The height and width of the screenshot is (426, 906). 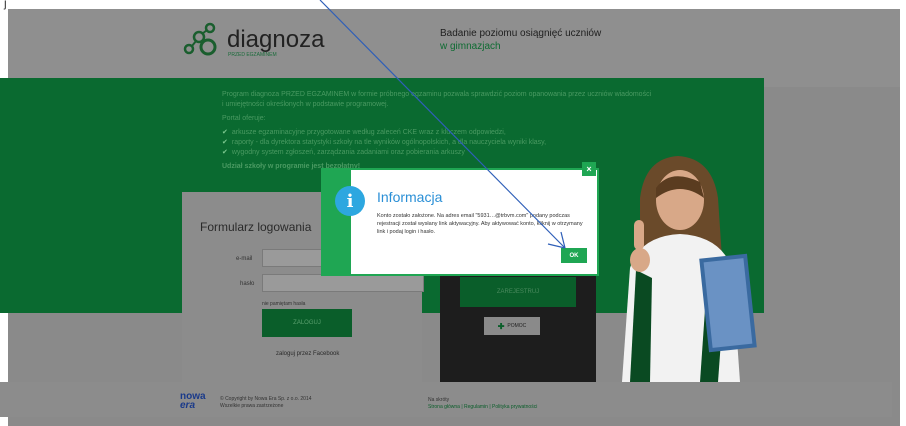 What do you see at coordinates (5, 5) in the screenshot?
I see `top-strip-text: j` at bounding box center [5, 5].